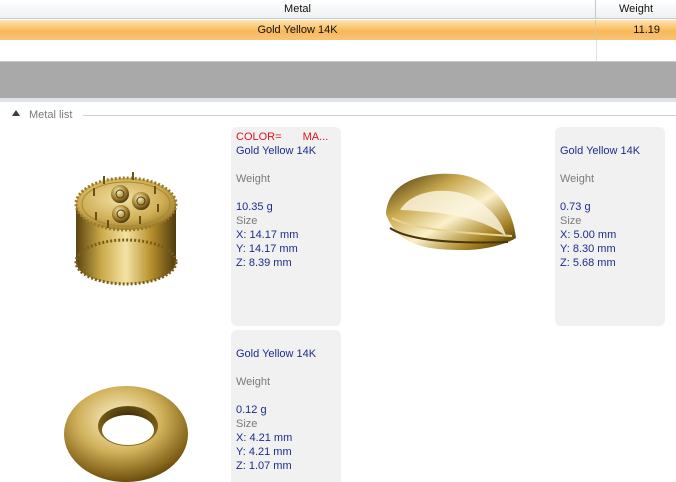 This screenshot has height=482, width=676. Describe the element at coordinates (636, 30) in the screenshot. I see `cell-weight: 11.19` at that location.